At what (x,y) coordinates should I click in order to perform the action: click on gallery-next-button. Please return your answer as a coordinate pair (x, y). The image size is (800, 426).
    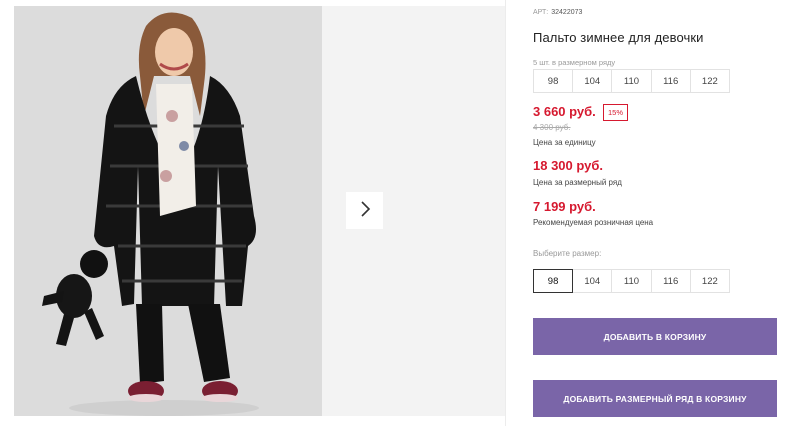
    Looking at the image, I should click on (364, 210).